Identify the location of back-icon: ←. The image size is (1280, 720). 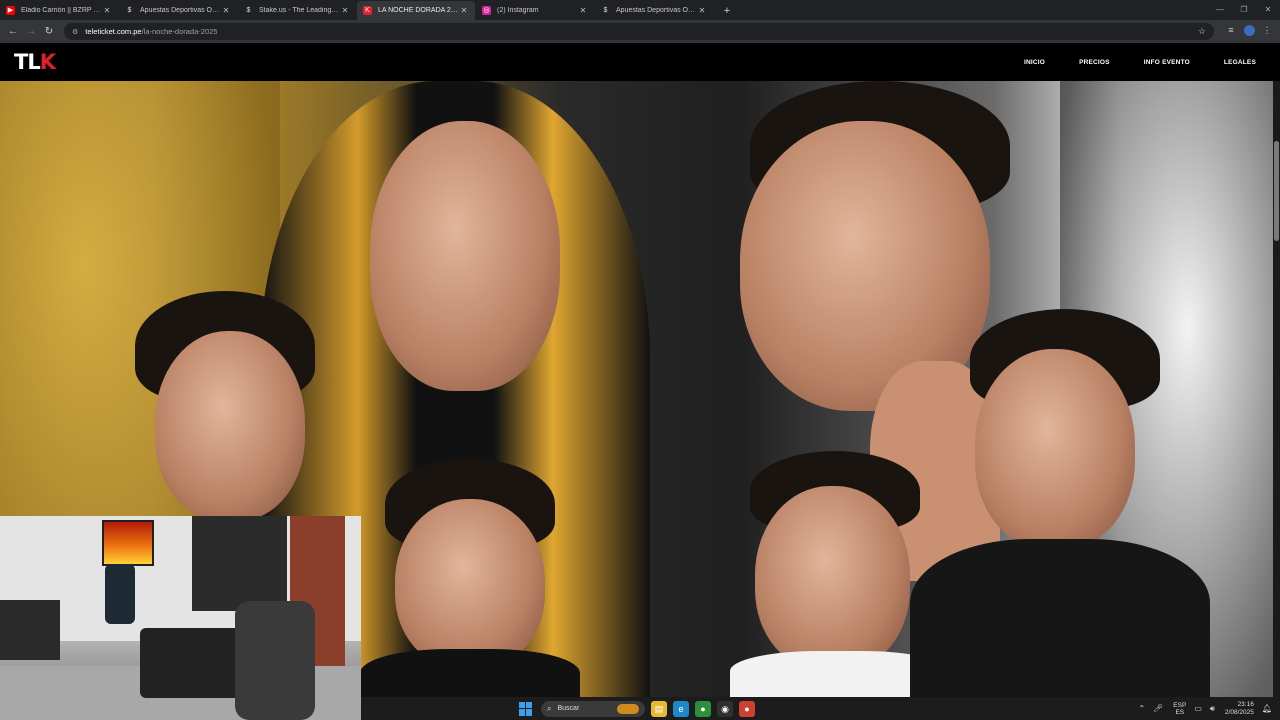
(13, 32).